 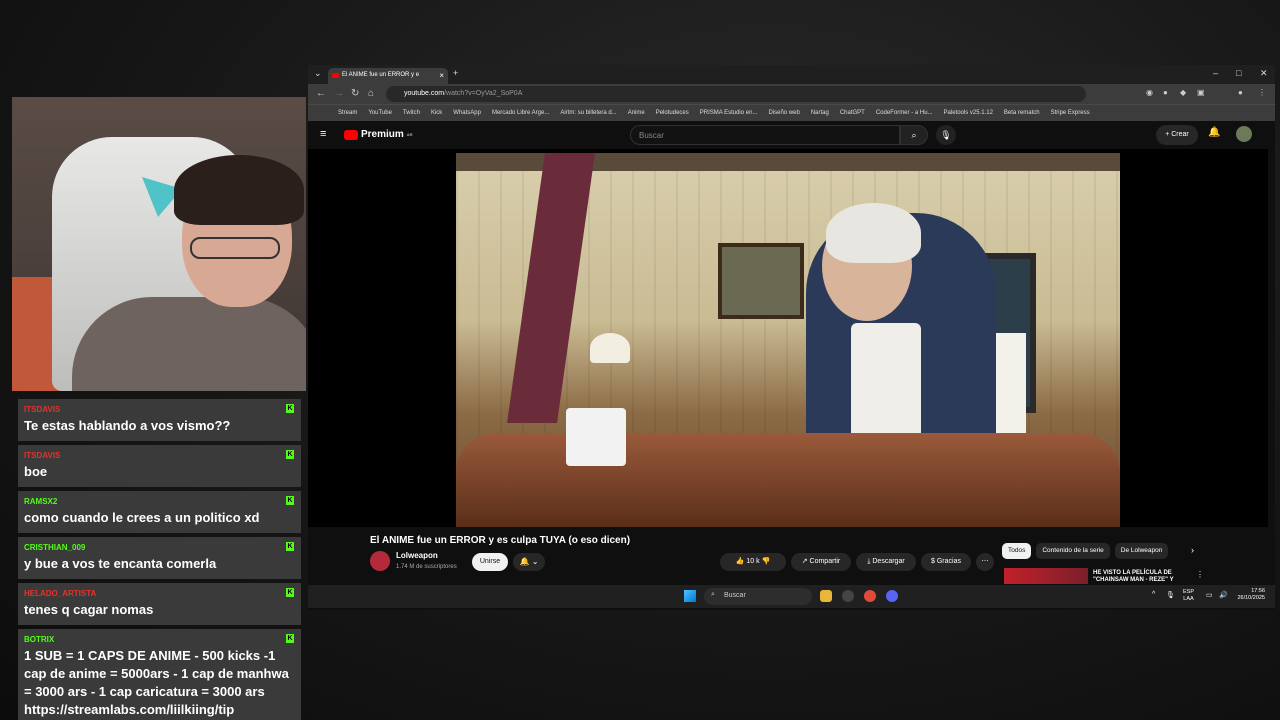 What do you see at coordinates (820, 113) in the screenshot?
I see `bookmark-item: Nartag` at bounding box center [820, 113].